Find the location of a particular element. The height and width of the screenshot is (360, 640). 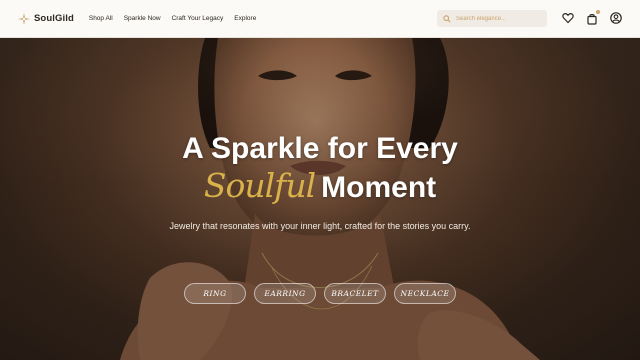

hero-headline-moment: Moment is located at coordinates (379, 187).